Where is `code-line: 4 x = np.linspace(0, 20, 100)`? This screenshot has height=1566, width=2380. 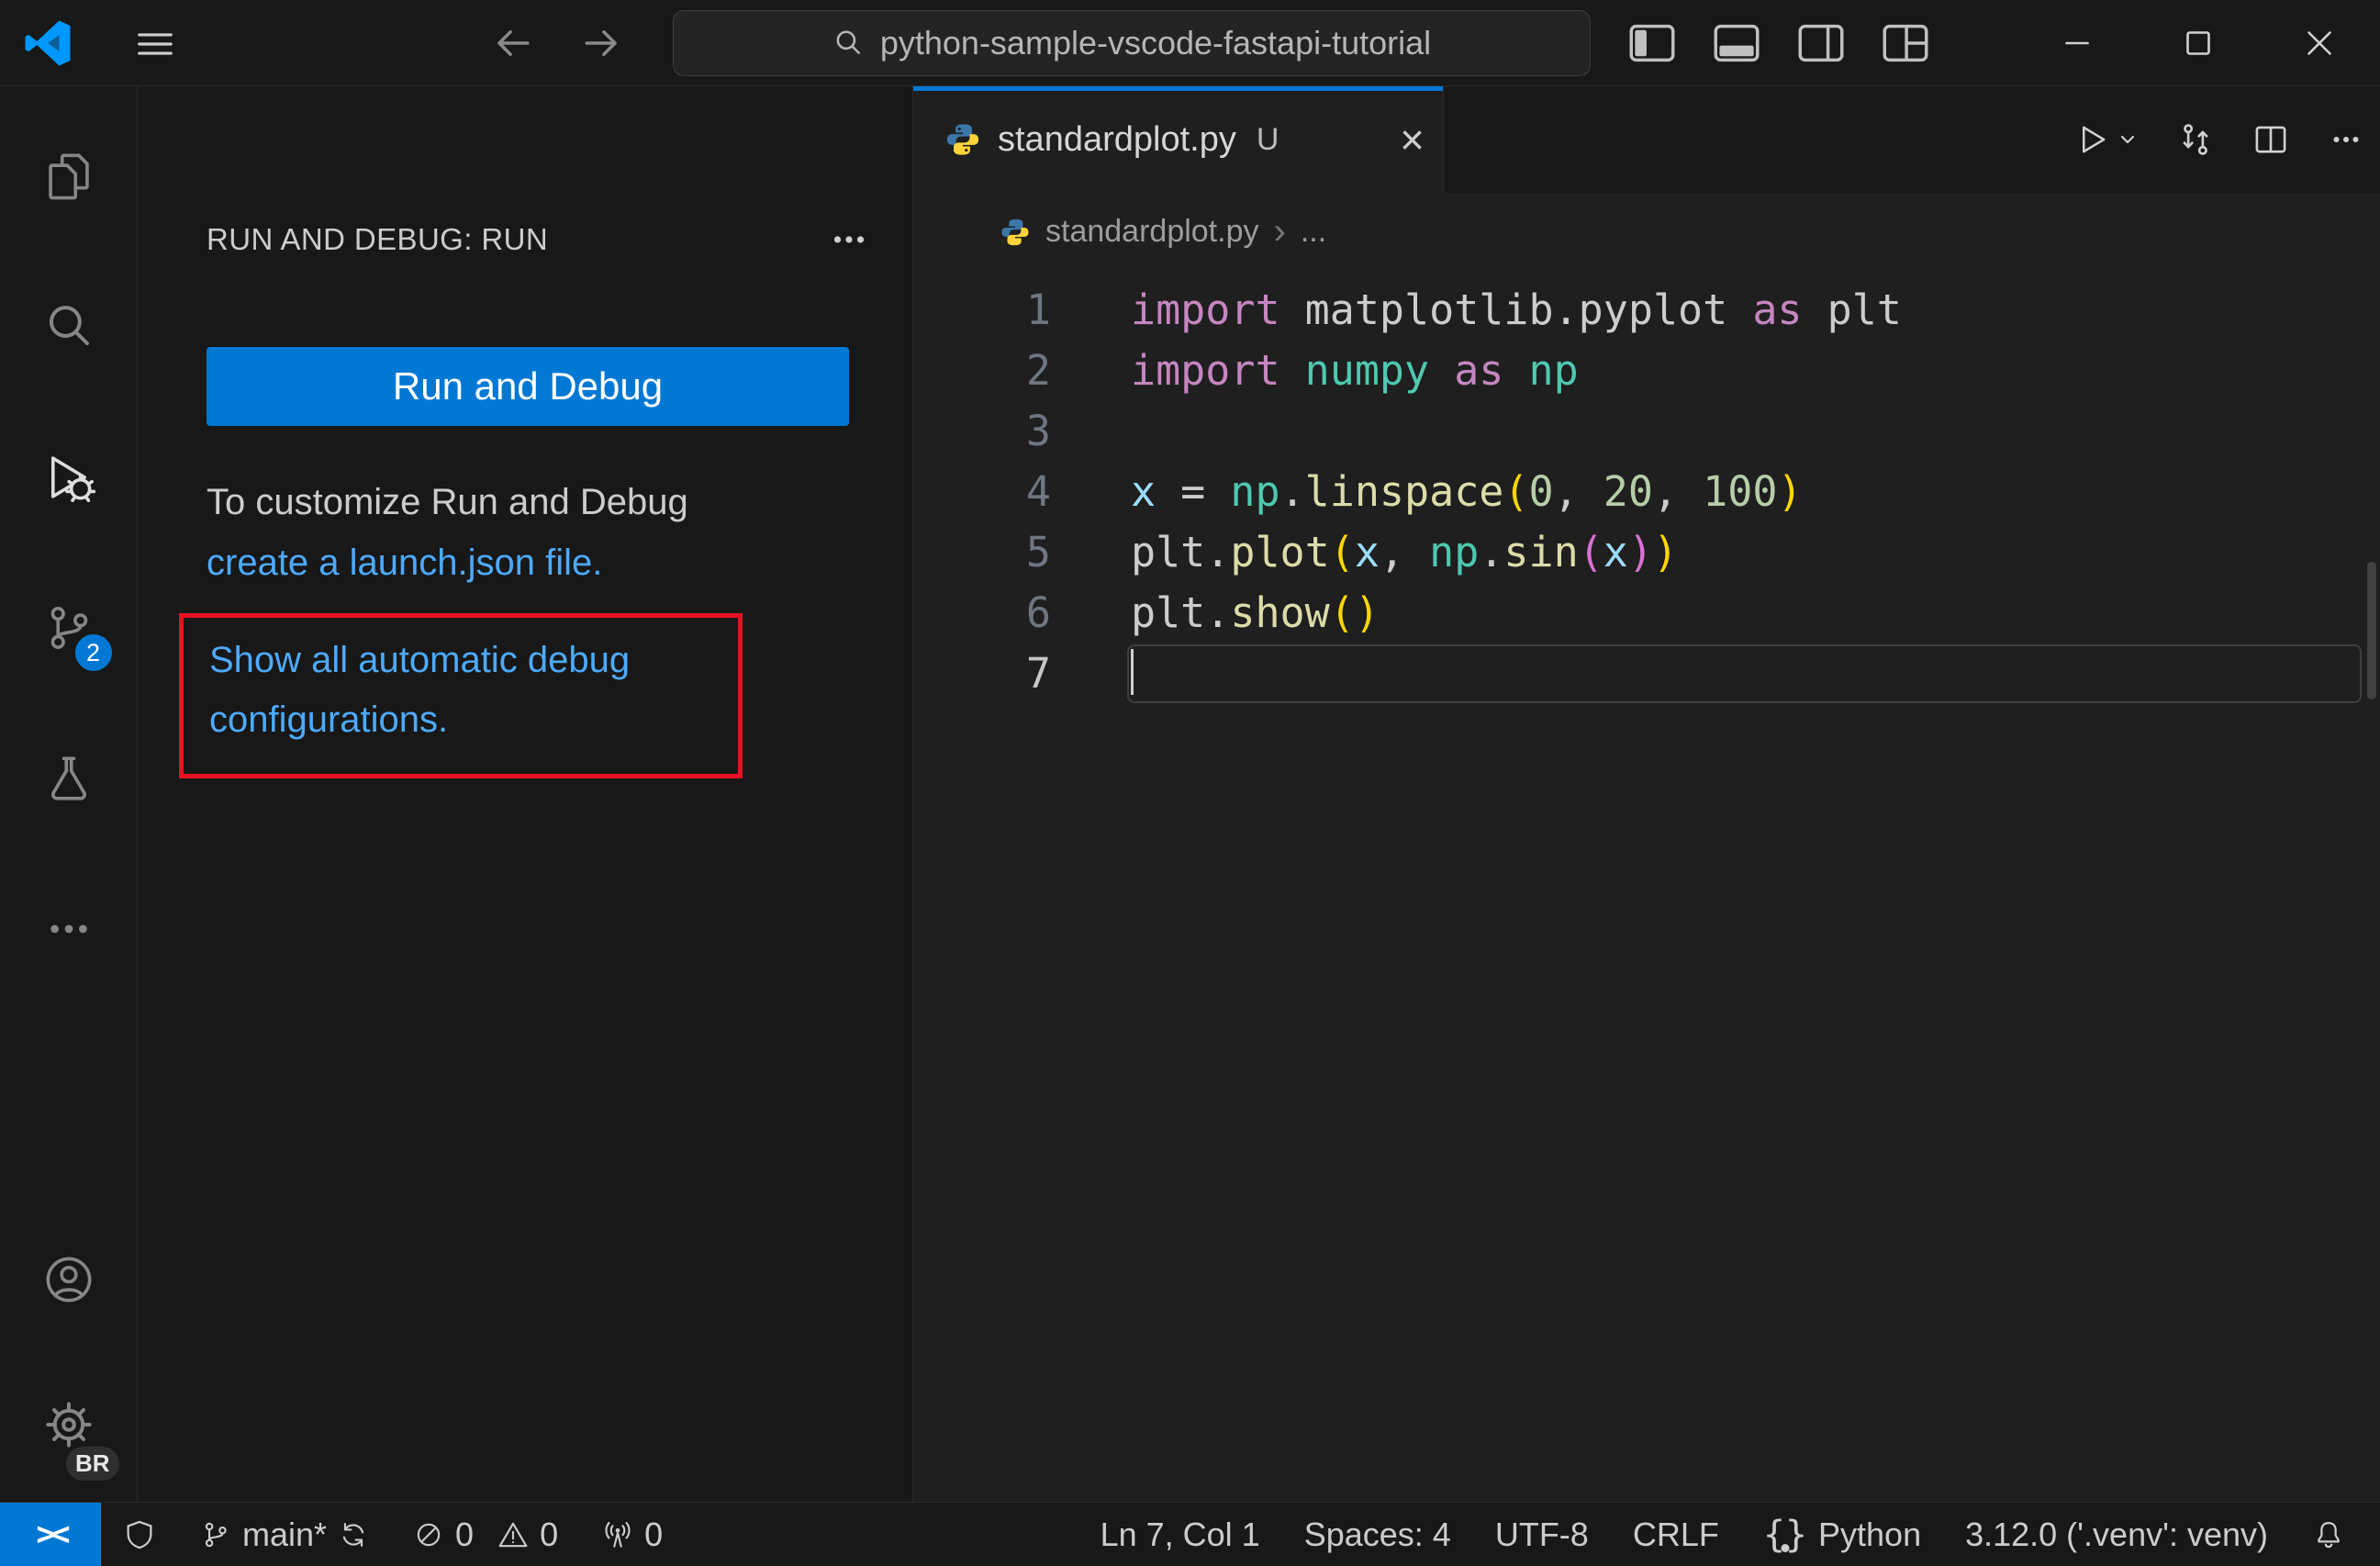
code-line: 4 x = np.linspace(0, 20, 100) is located at coordinates (1646, 492).